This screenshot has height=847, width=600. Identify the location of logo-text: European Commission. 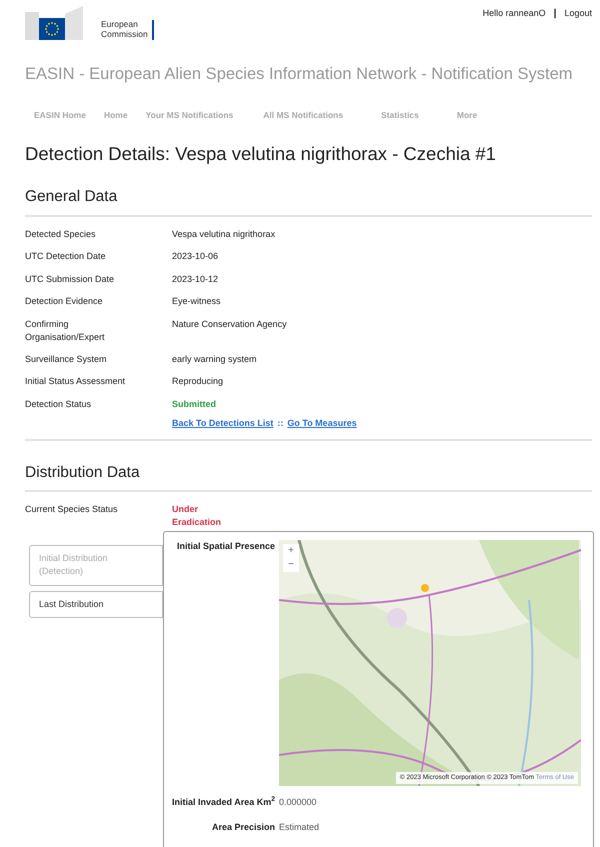
(127, 30).